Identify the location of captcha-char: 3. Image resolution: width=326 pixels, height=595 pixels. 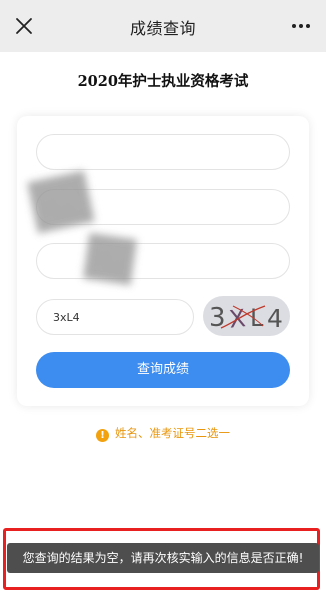
(217, 318).